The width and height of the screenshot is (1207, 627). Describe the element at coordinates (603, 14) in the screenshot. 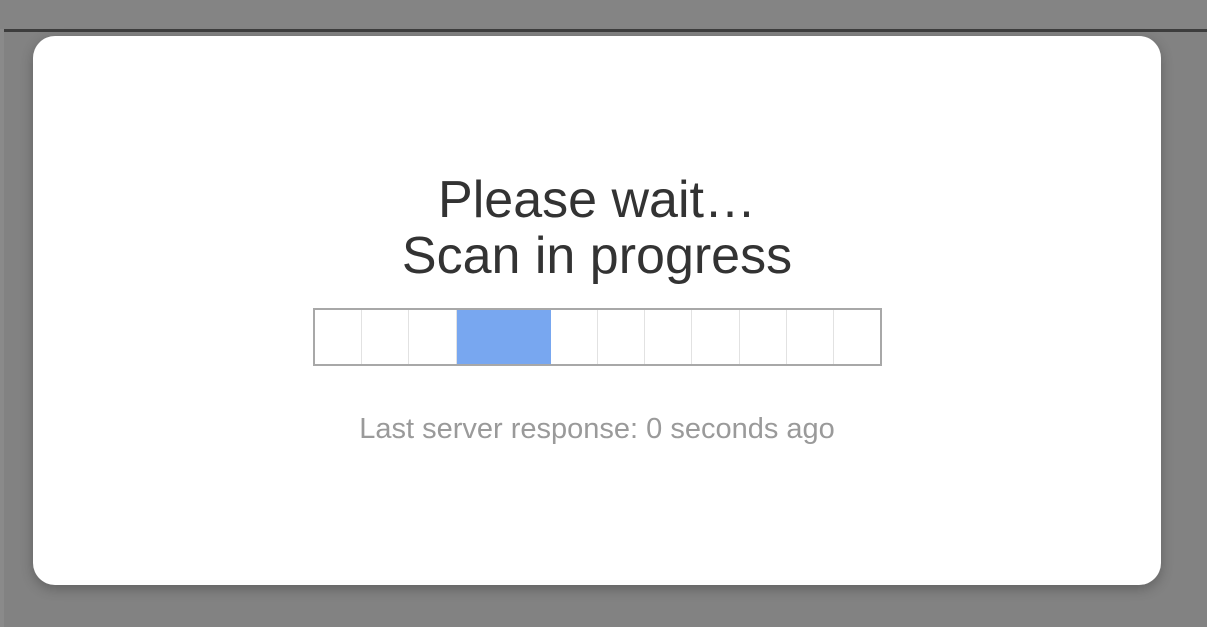

I see `window-top-bar` at that location.